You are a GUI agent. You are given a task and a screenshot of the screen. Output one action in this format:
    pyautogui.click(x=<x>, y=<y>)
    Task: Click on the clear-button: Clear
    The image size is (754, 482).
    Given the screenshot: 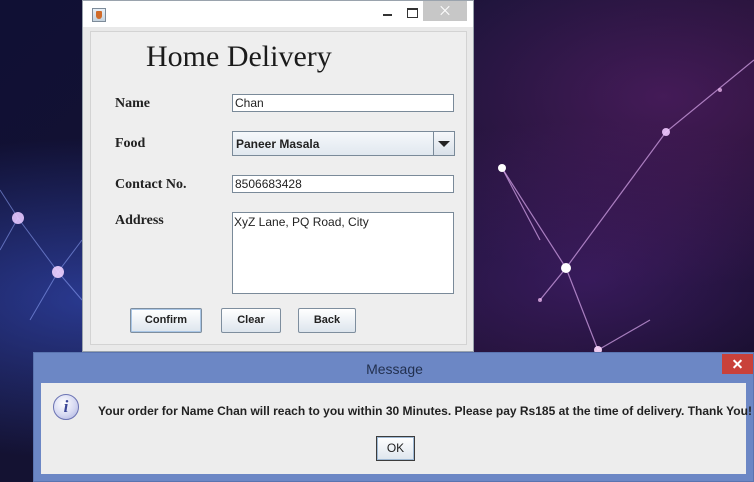 What is the action you would take?
    pyautogui.click(x=251, y=320)
    